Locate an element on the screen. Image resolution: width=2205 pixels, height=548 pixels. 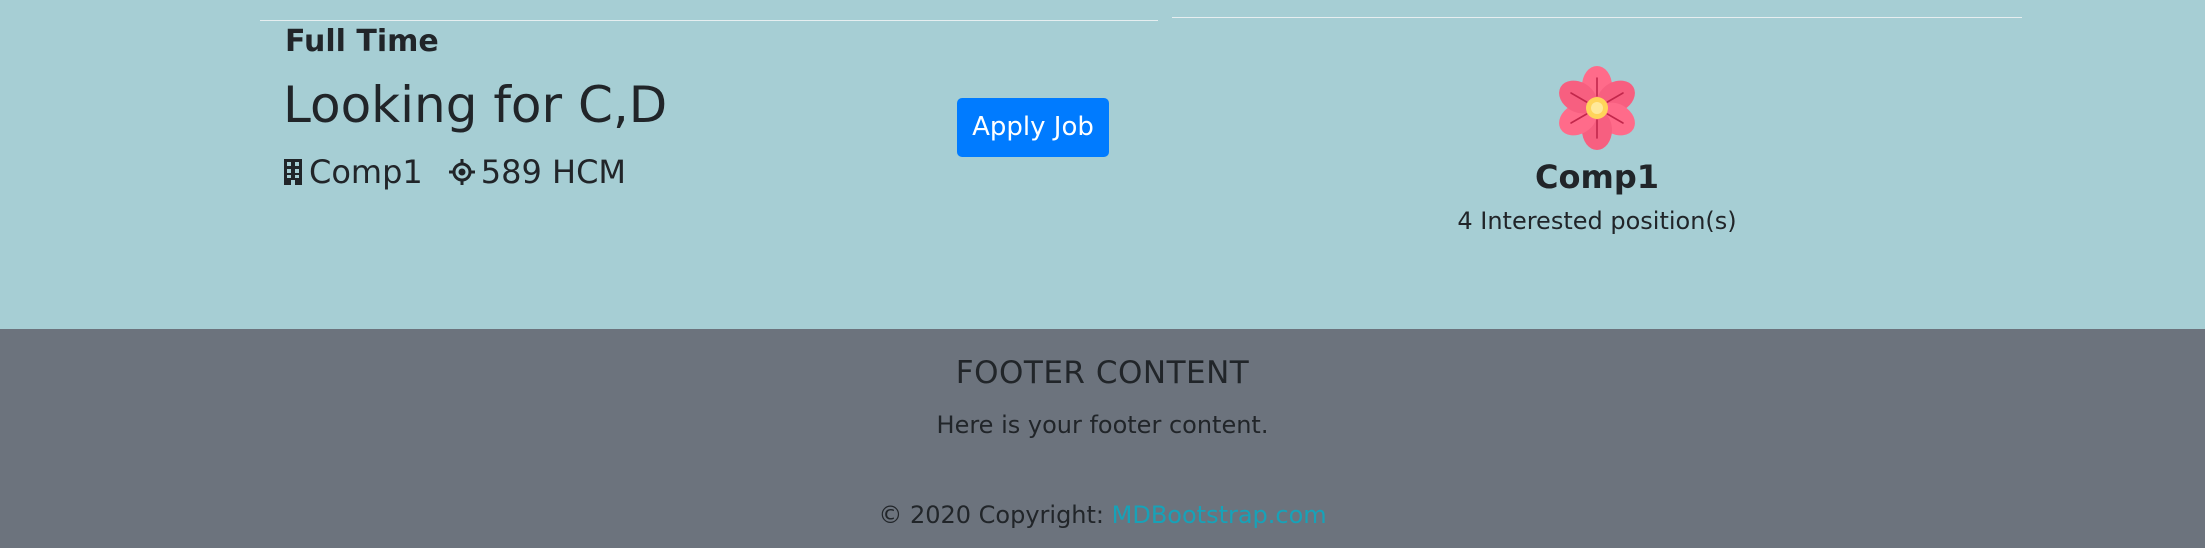
footer-text: Here is your footer content. is located at coordinates (1102, 425).